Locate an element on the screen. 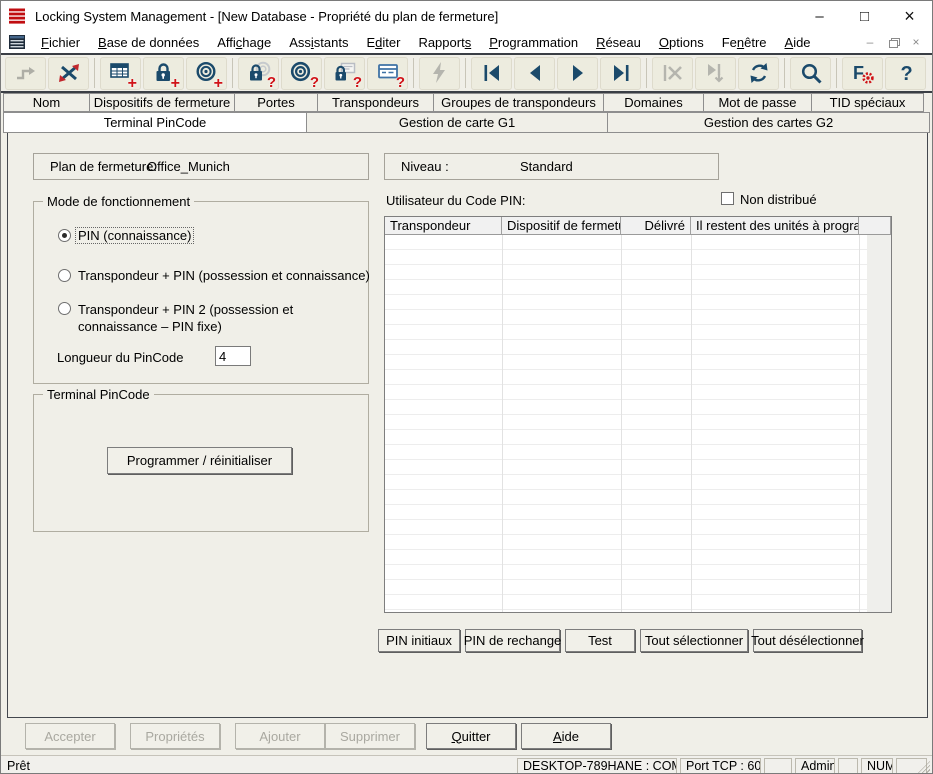 This screenshot has width=933, height=774. radio-pin is located at coordinates (64, 235).